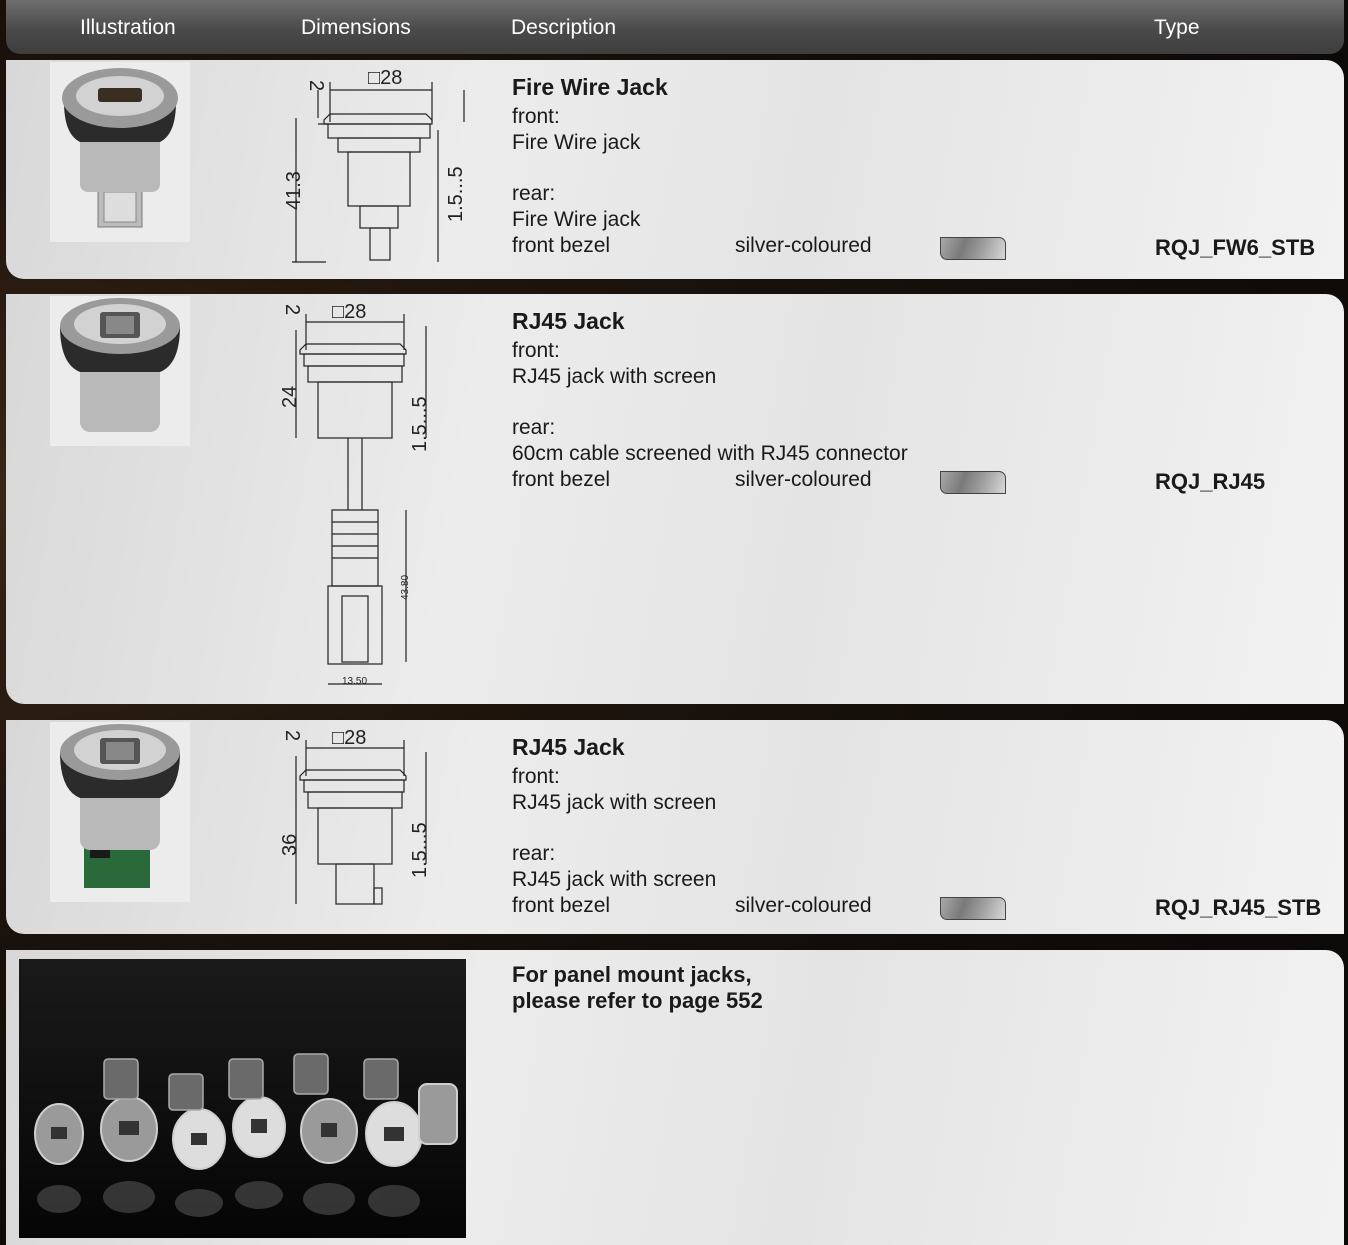 This screenshot has width=1348, height=1245. I want to click on product-type-code: RQJ_RJ45, so click(1210, 481).